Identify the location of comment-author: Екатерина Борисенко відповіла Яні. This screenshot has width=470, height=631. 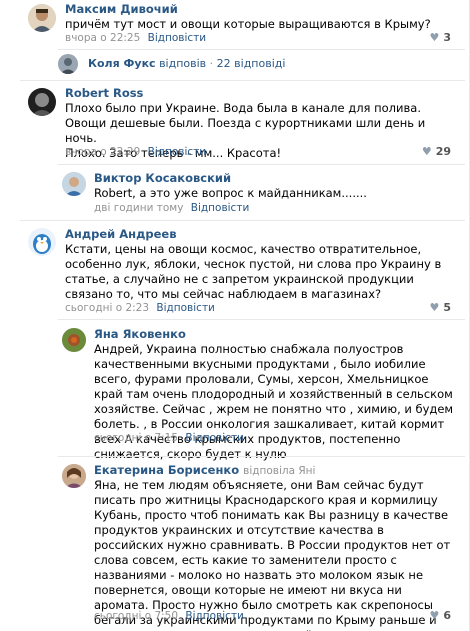
(204, 470).